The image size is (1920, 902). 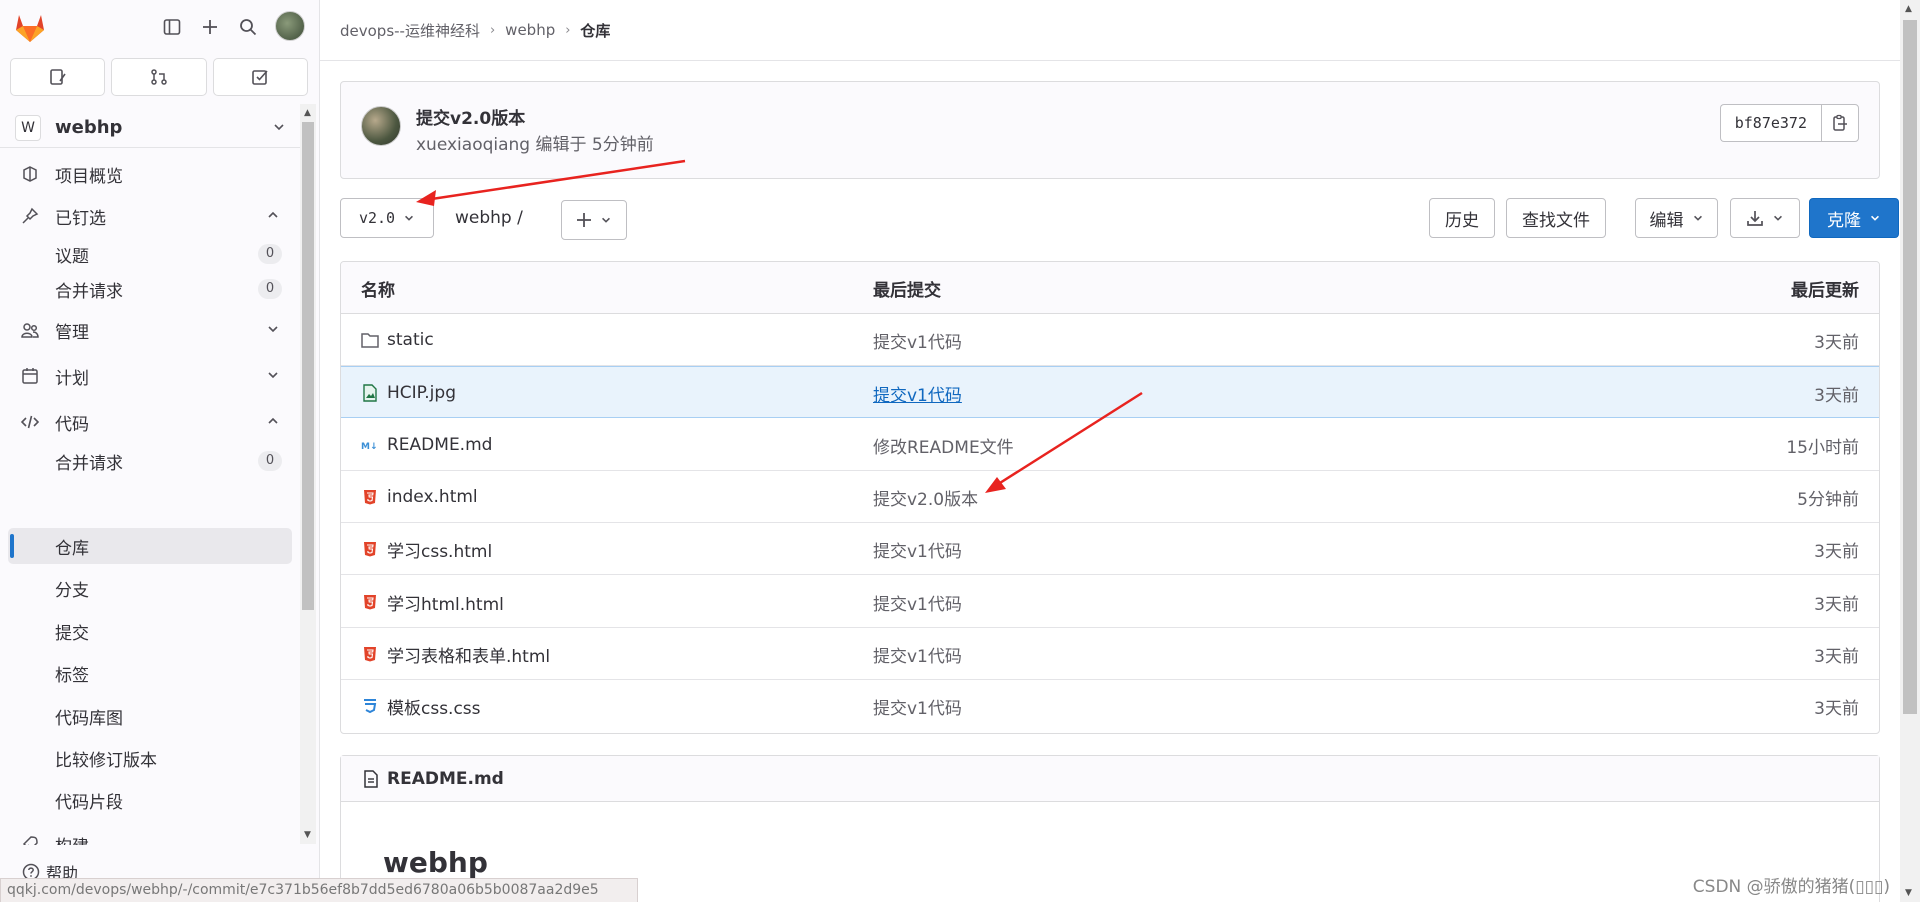 I want to click on file-name: 学习html.html, so click(x=445, y=602).